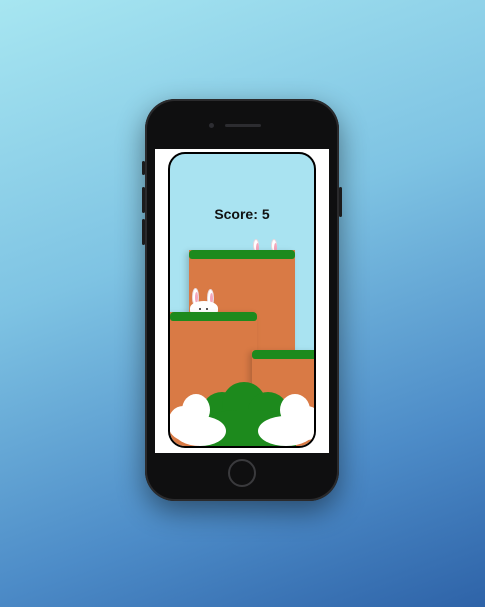 Image resolution: width=485 pixels, height=607 pixels. I want to click on game-canvas: Score: 5, so click(242, 300).